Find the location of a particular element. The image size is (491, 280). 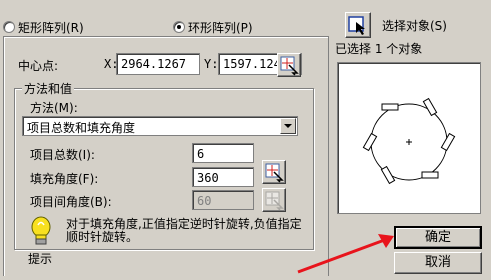

pick-angle-between-button is located at coordinates (274, 200).